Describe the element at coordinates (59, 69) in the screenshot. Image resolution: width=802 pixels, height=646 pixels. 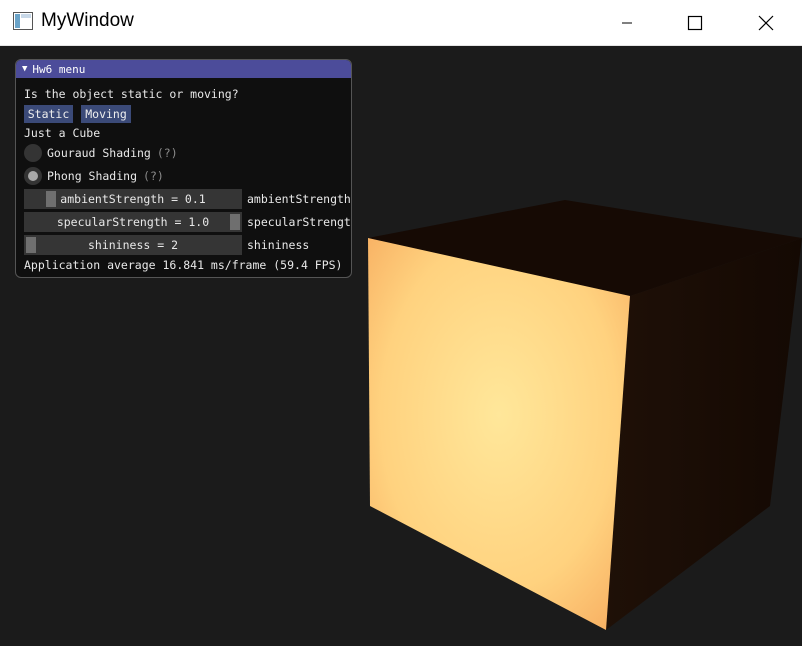
I see `panel-title: Hw6 menu` at that location.